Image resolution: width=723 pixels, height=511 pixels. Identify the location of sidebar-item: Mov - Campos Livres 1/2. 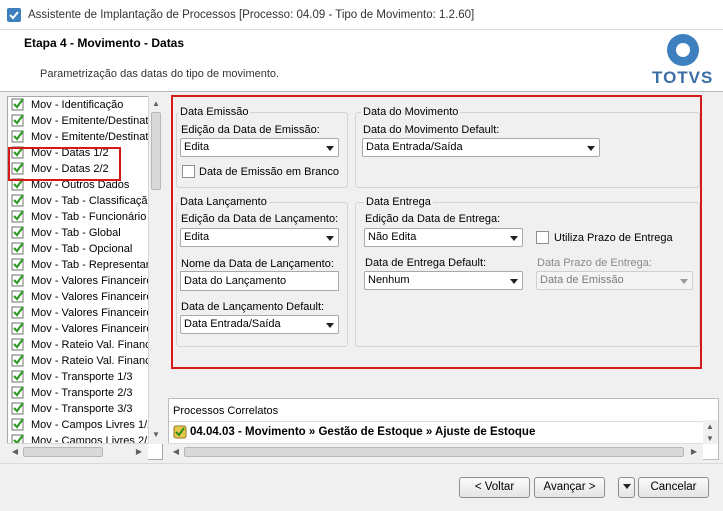
(82, 426).